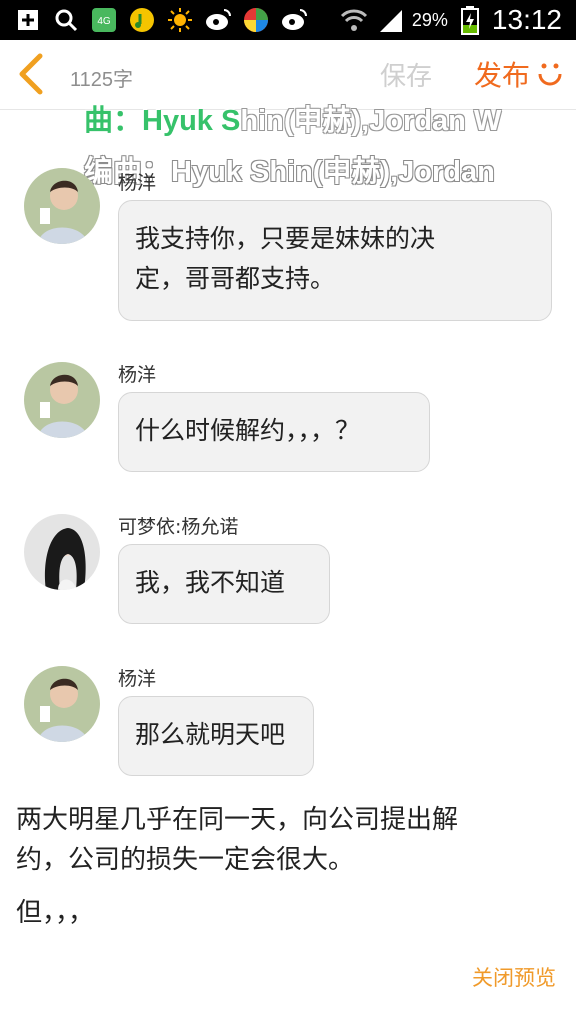 The image size is (576, 1024). What do you see at coordinates (178, 527) in the screenshot?
I see `sender-name: 可梦依:杨允诺` at bounding box center [178, 527].